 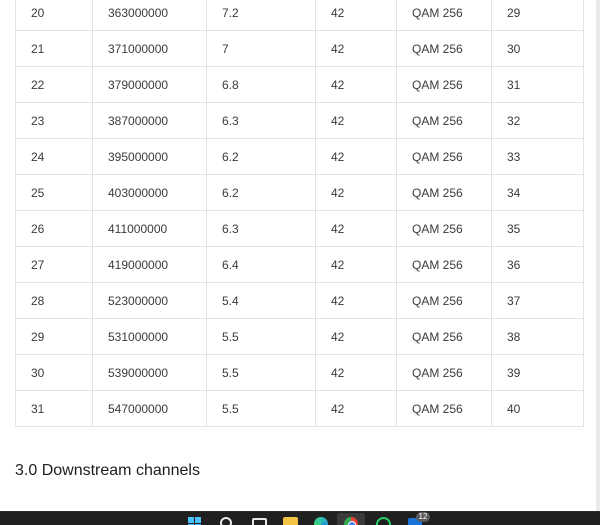 I want to click on frequency-cell: 403000000, so click(x=149, y=192).